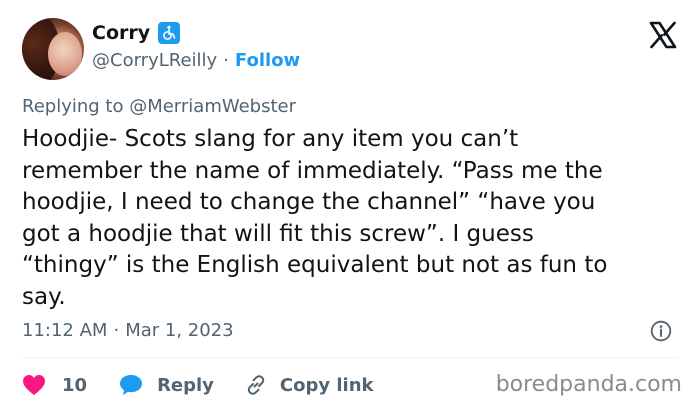 The width and height of the screenshot is (700, 410). I want to click on copy-link-button: Copy link, so click(309, 385).